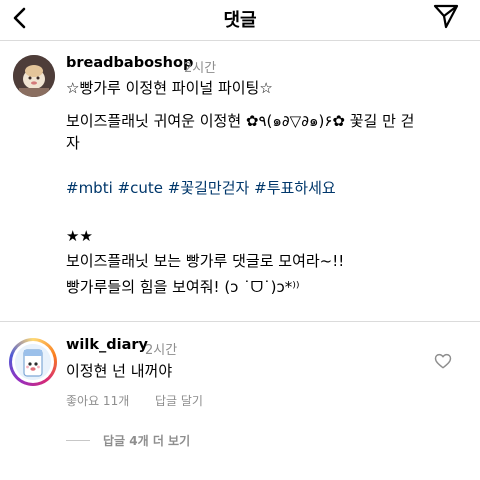  I want to click on reply-thread-line, so click(78, 440).